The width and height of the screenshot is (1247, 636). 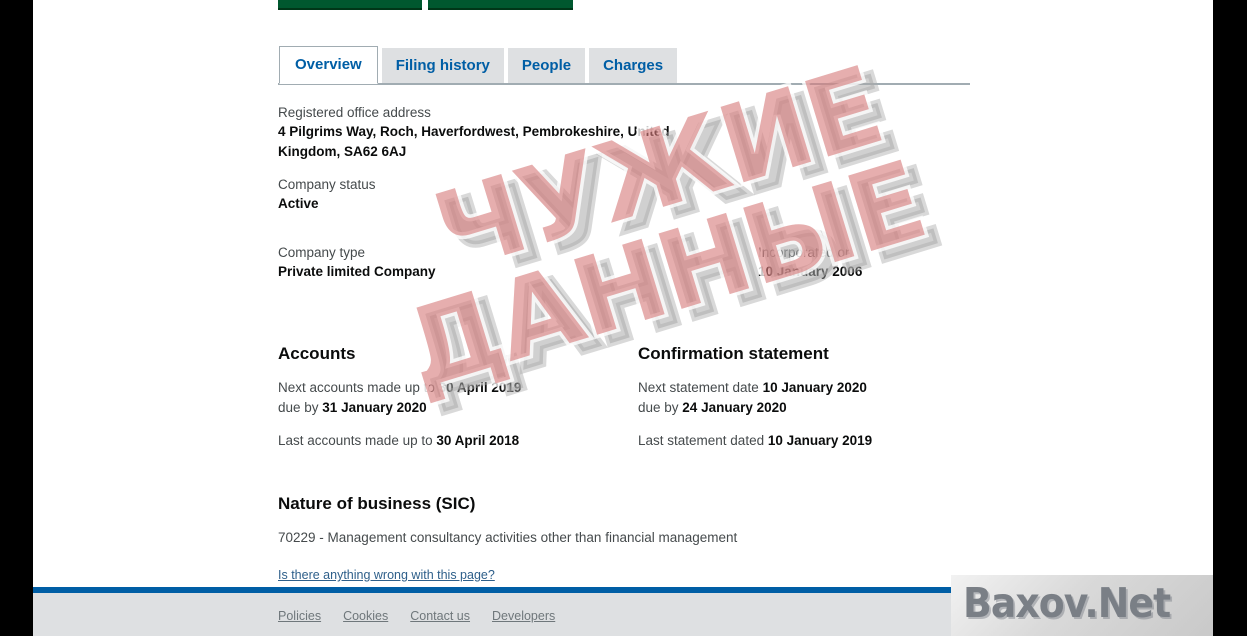 What do you see at coordinates (888, 263) in the screenshot?
I see `incorporated-on: Incorporated on 10 January 2006` at bounding box center [888, 263].